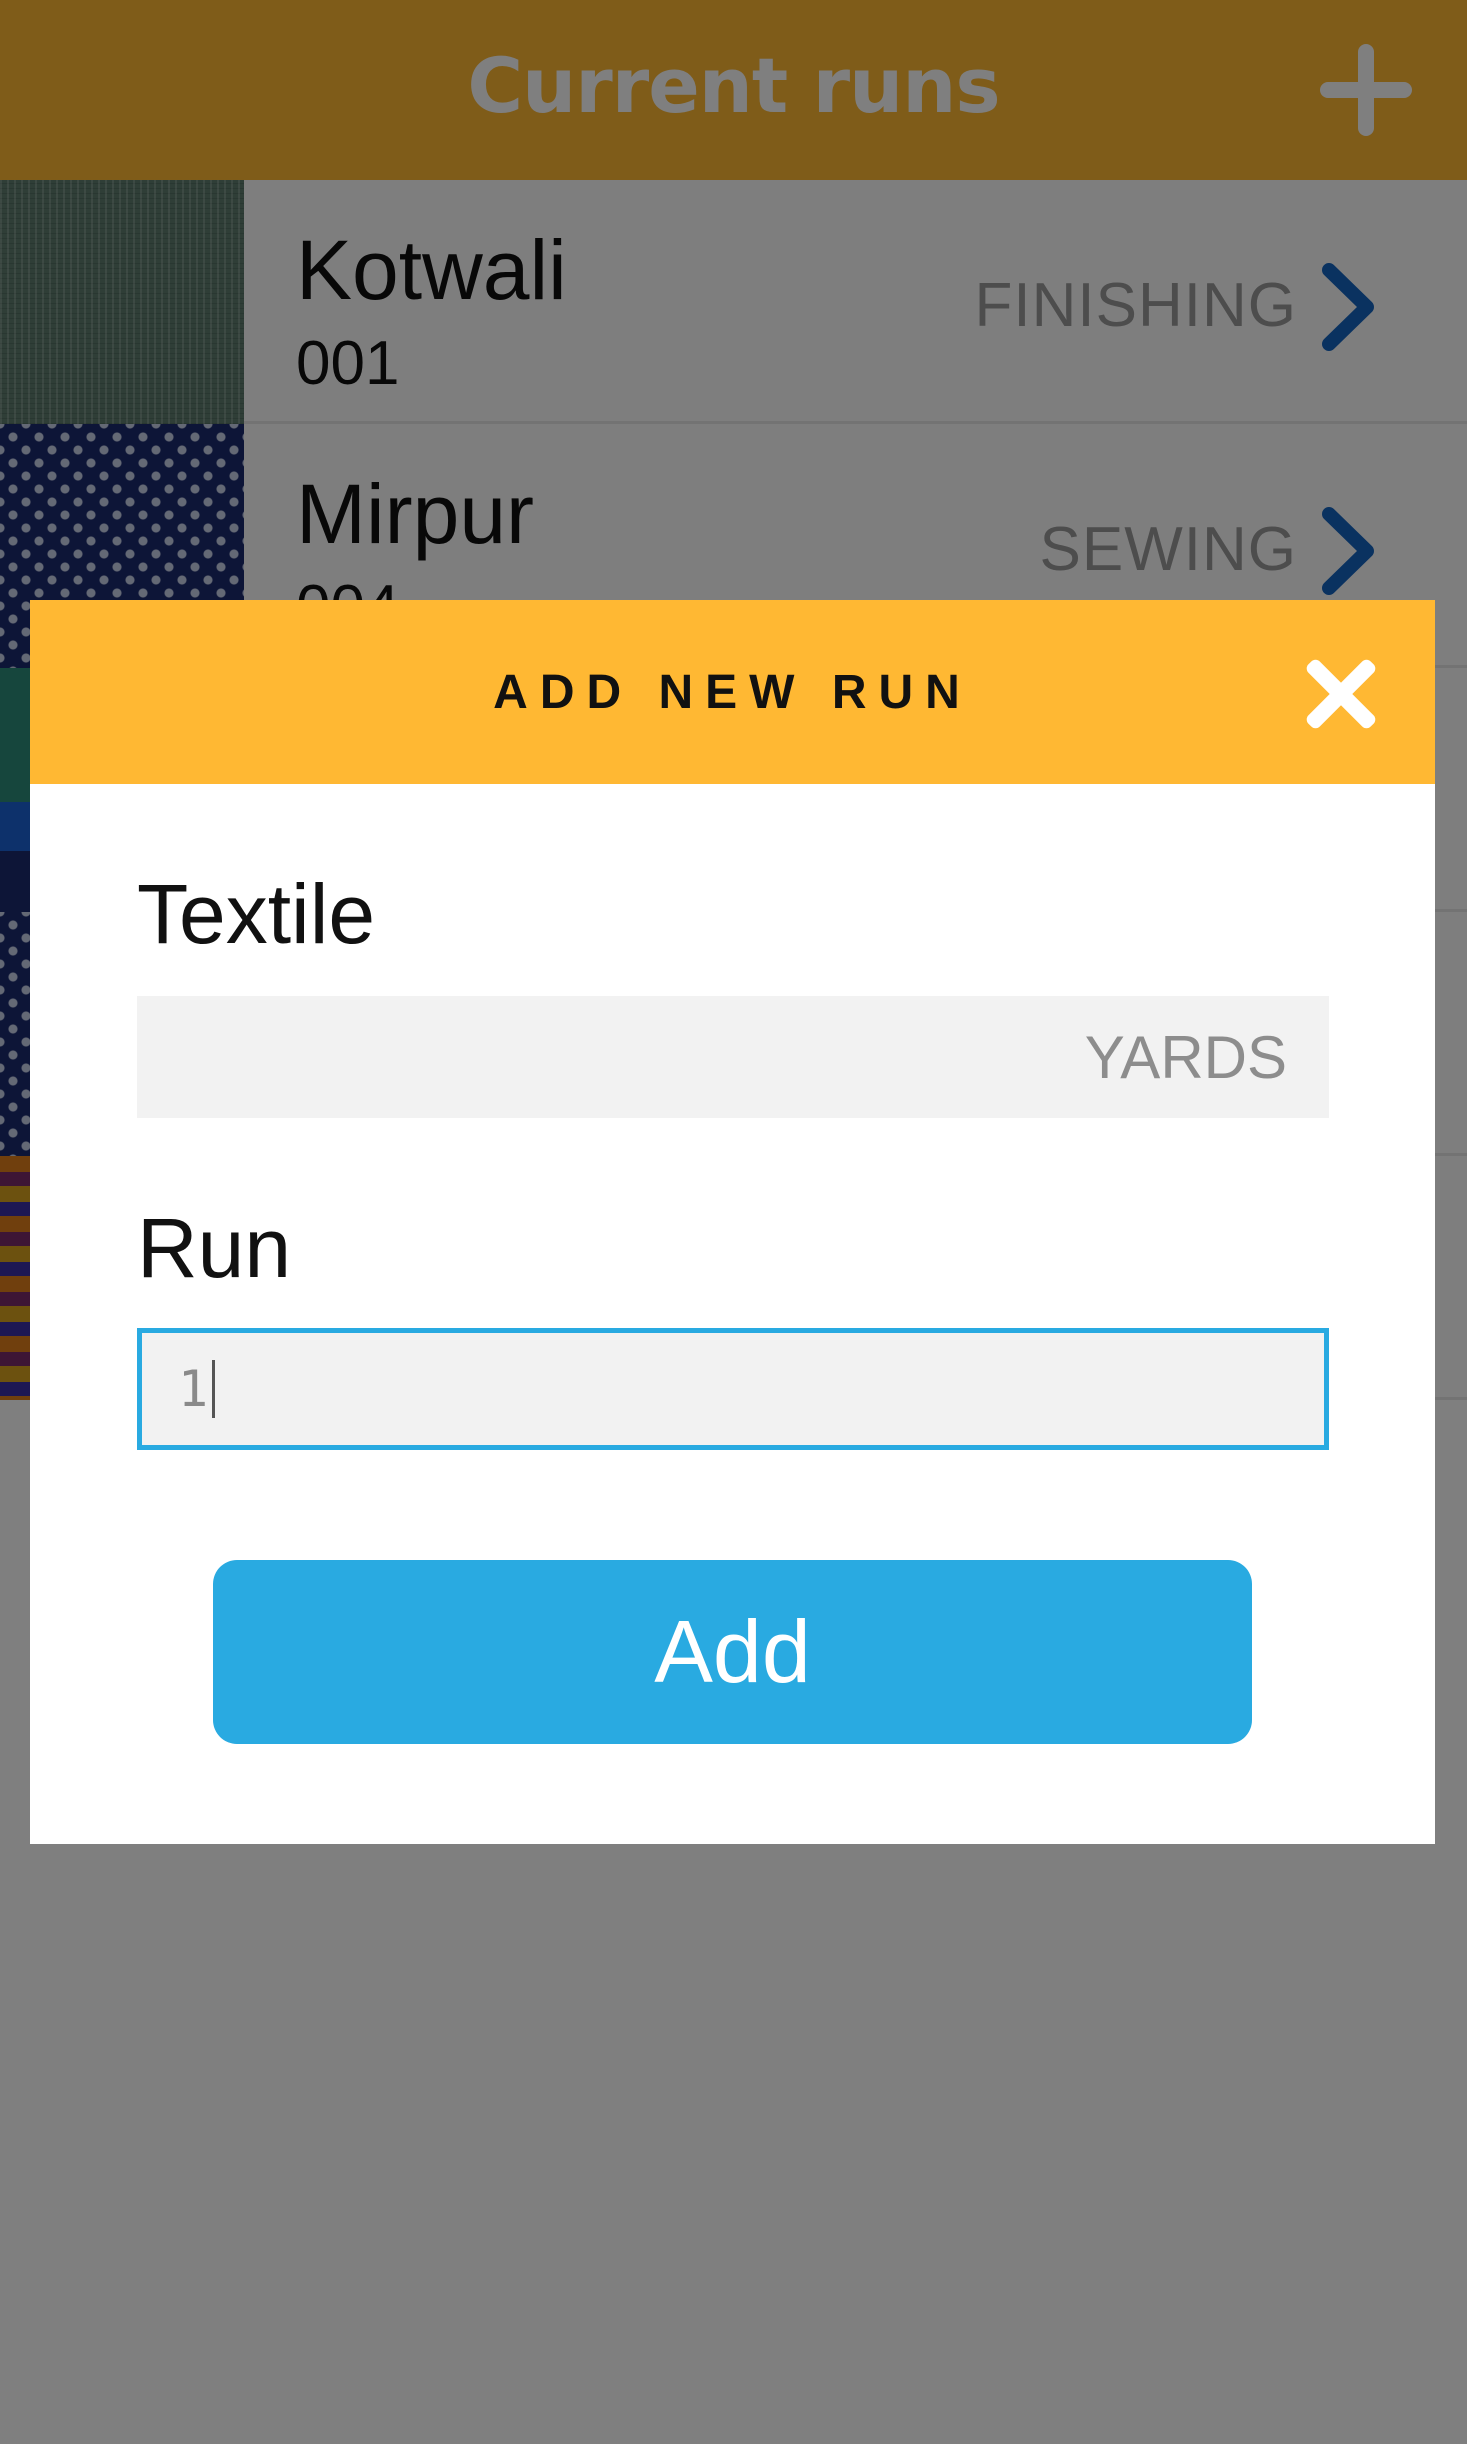  I want to click on dialog-title: ADD NEW RUN, so click(732, 692).